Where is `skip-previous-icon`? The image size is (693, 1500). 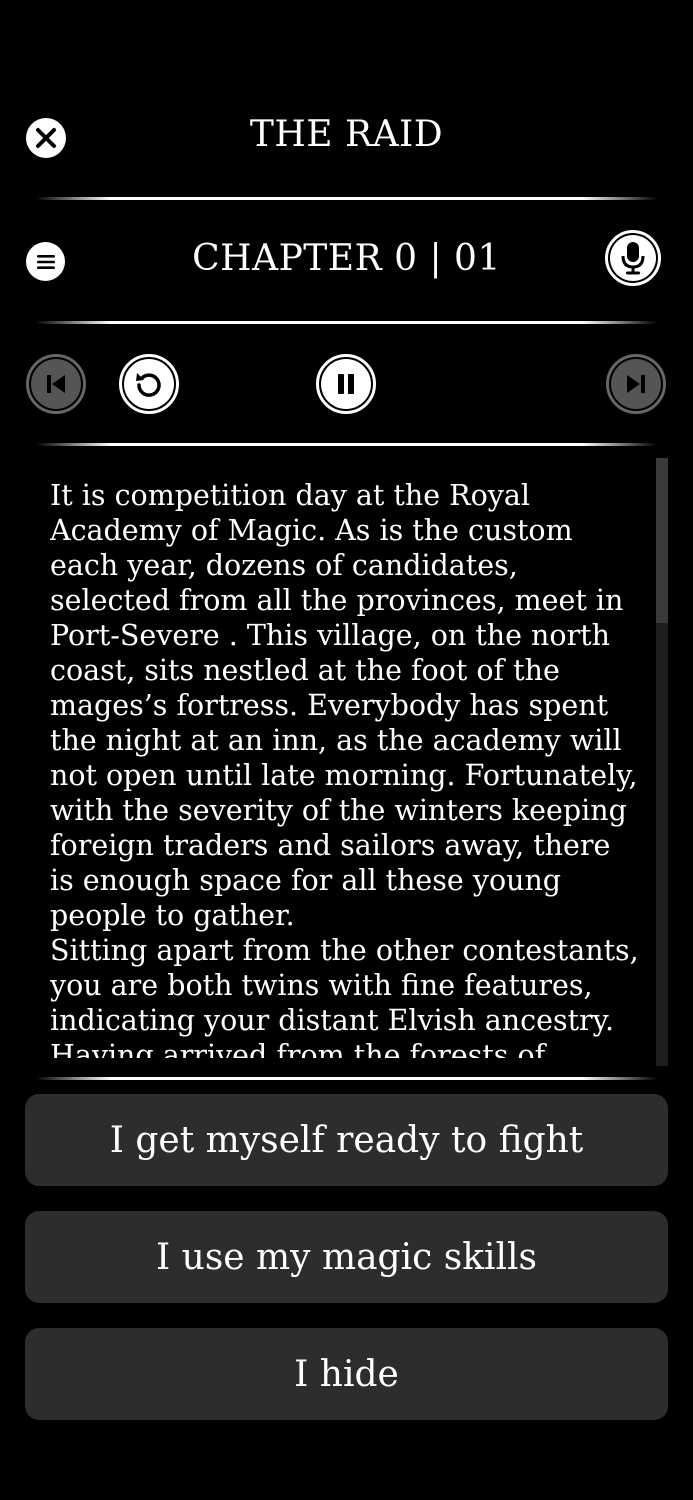 skip-previous-icon is located at coordinates (56, 384).